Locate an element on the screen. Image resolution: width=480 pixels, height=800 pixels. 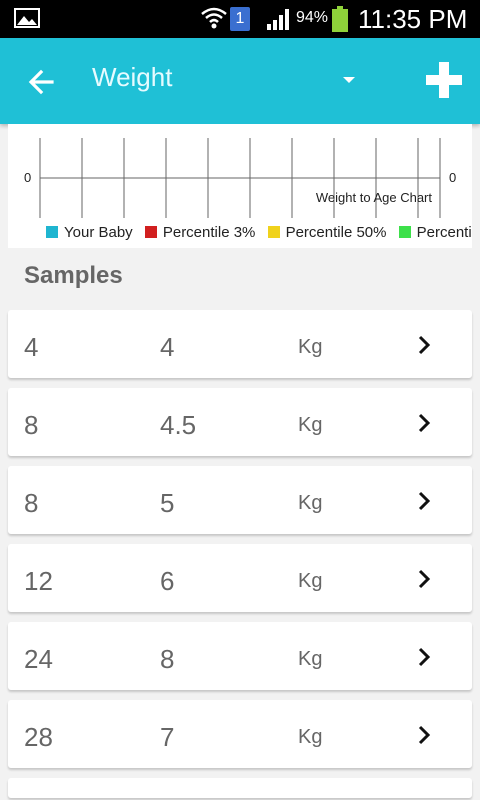
sample-weight: 4 is located at coordinates (167, 347).